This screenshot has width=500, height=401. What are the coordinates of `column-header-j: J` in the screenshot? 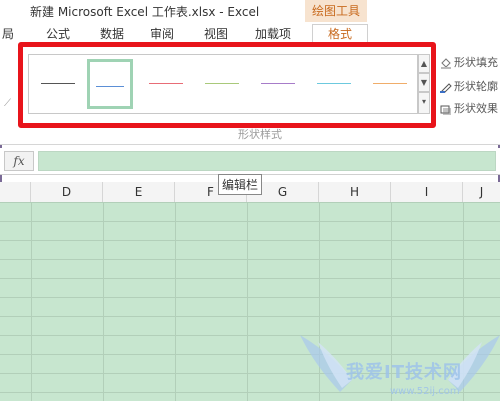 It's located at (481, 192).